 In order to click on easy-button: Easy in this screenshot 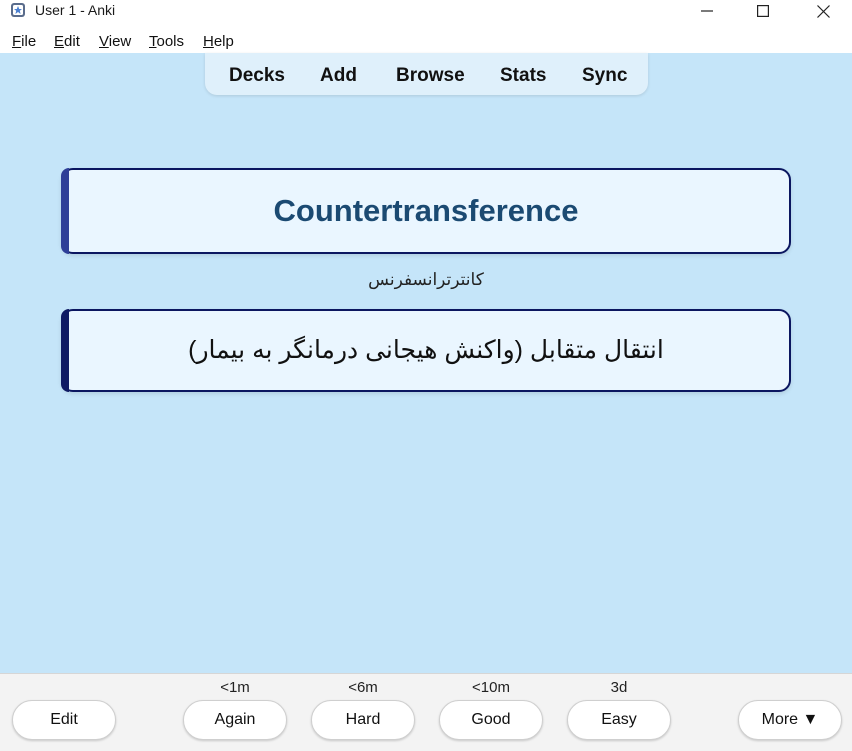, I will do `click(619, 720)`.